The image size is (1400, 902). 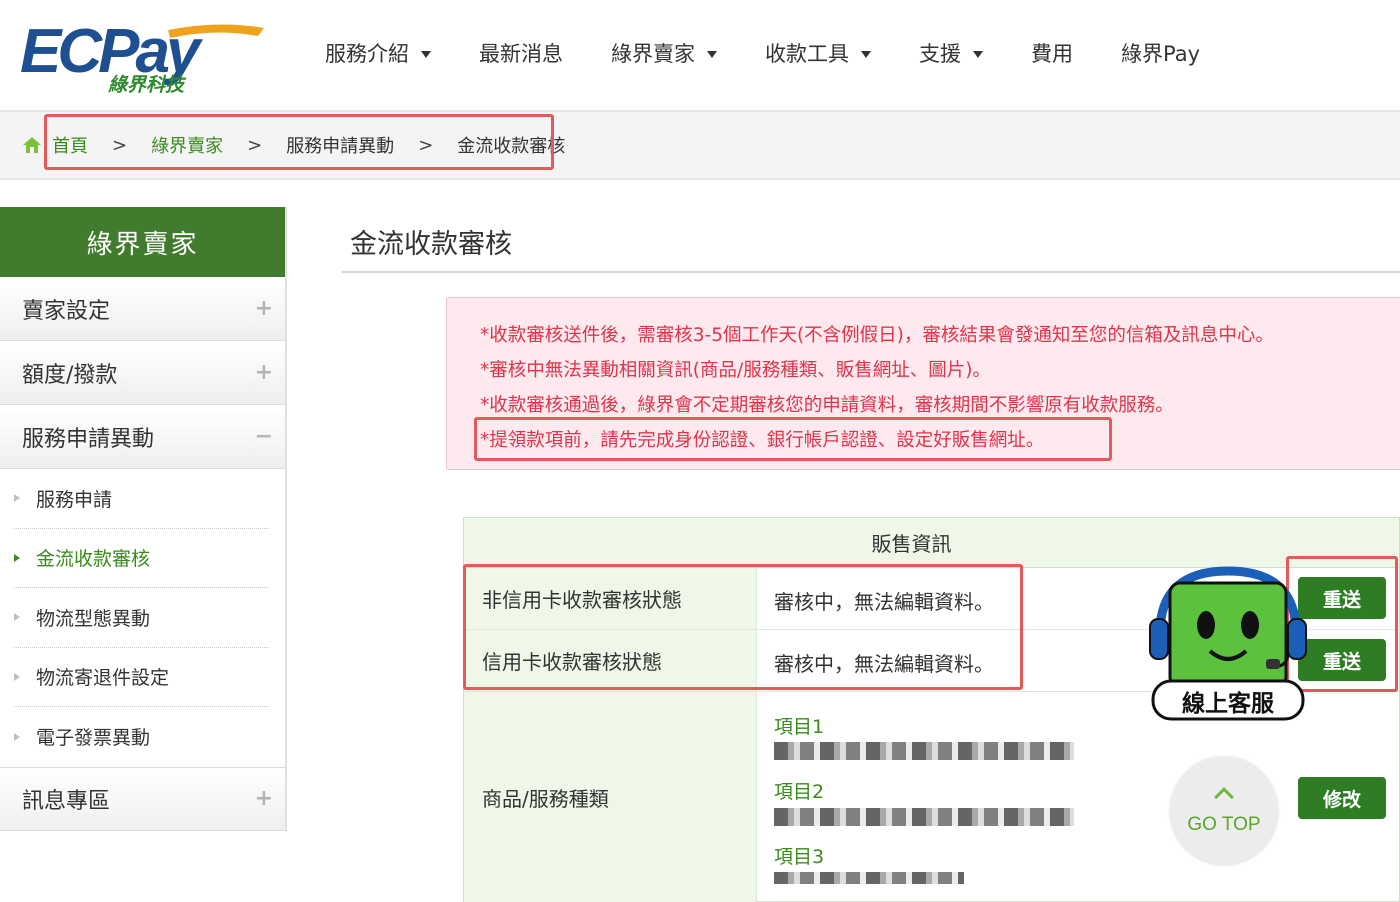 What do you see at coordinates (93, 618) in the screenshot?
I see `sidebar-item-label: 物流型態異動` at bounding box center [93, 618].